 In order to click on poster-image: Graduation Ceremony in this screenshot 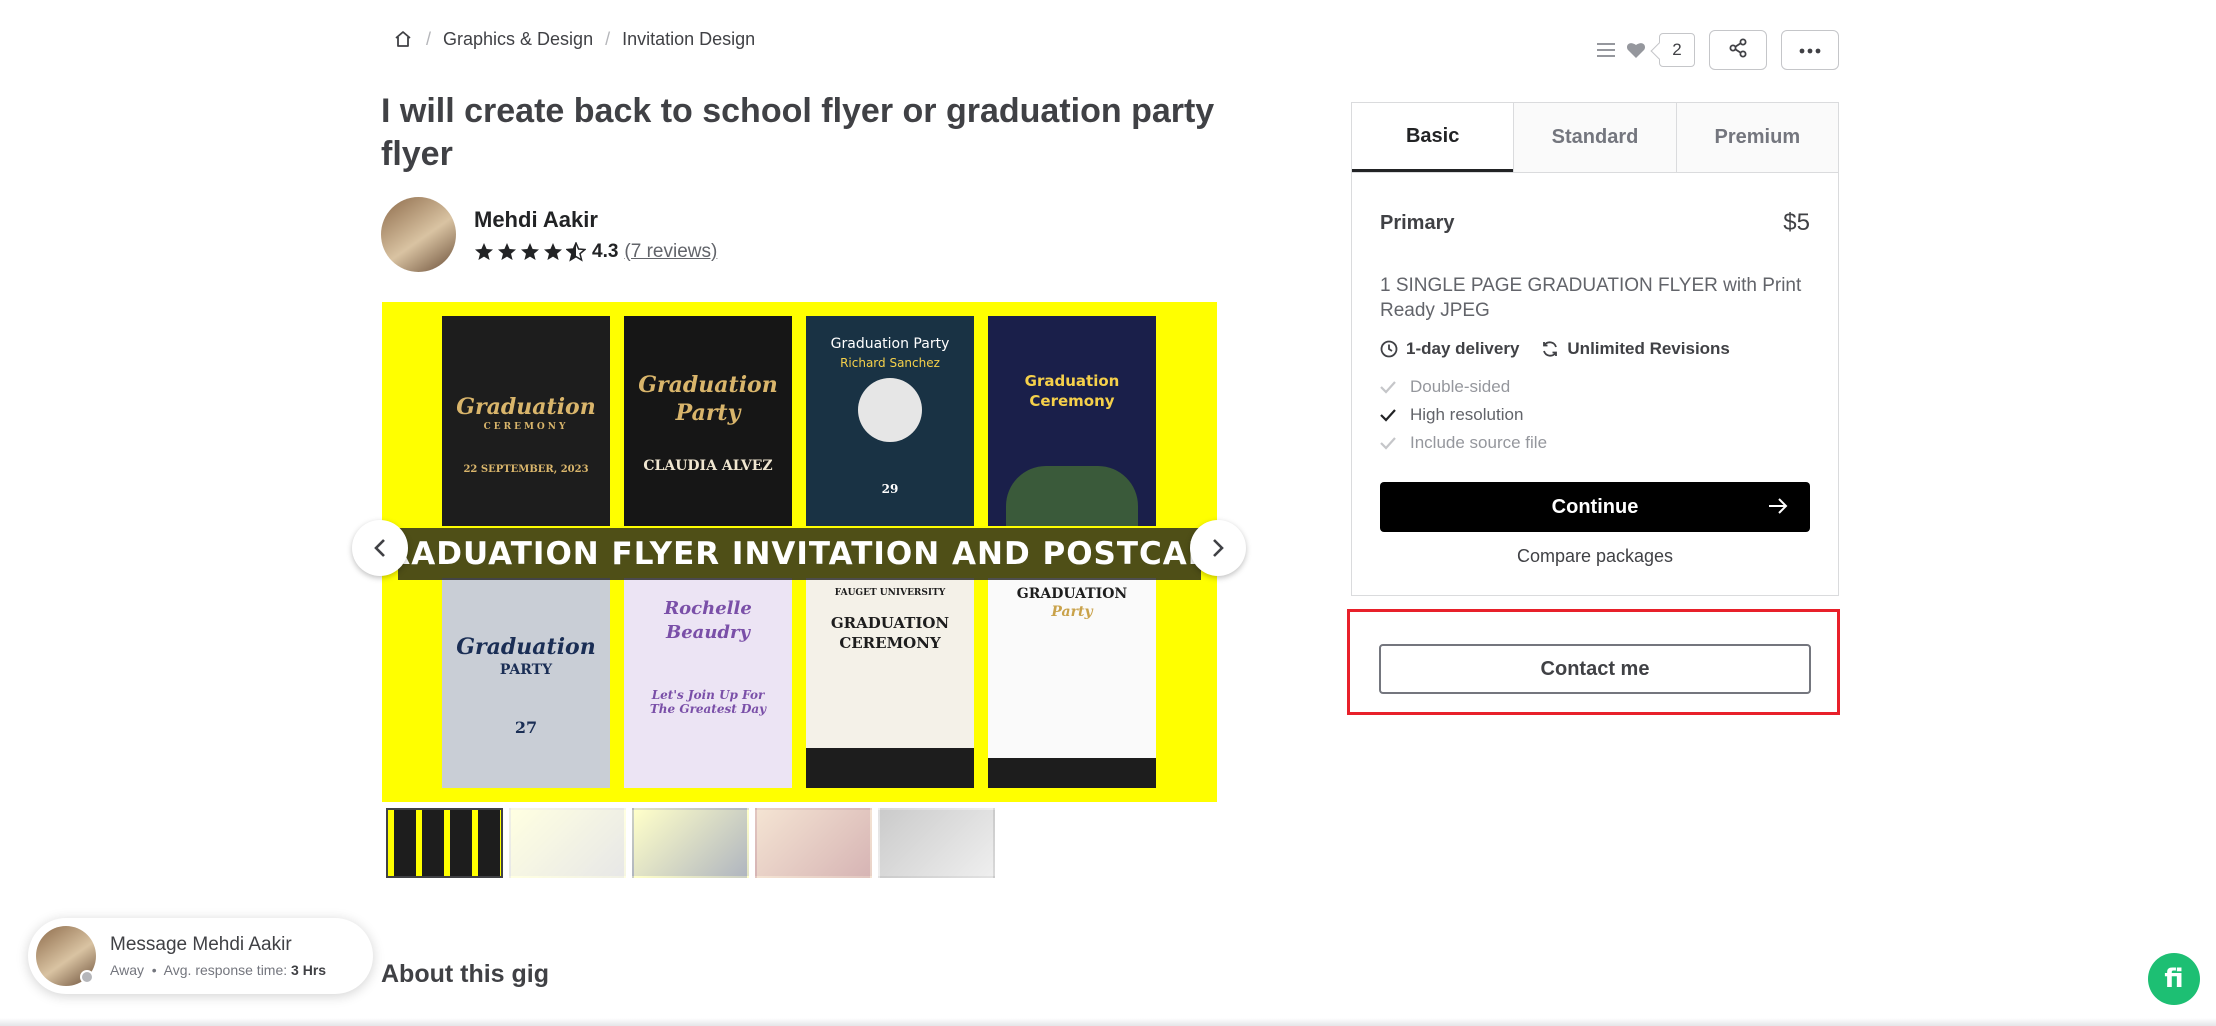, I will do `click(1072, 421)`.